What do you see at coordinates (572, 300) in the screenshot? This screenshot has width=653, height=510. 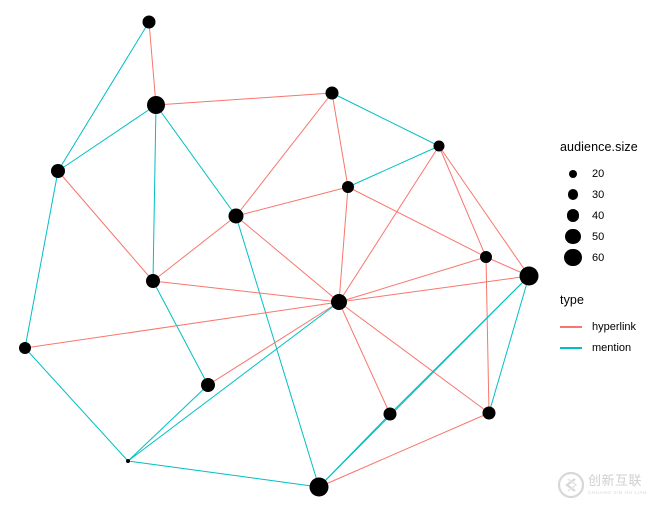 I see `legend-type-title: type` at bounding box center [572, 300].